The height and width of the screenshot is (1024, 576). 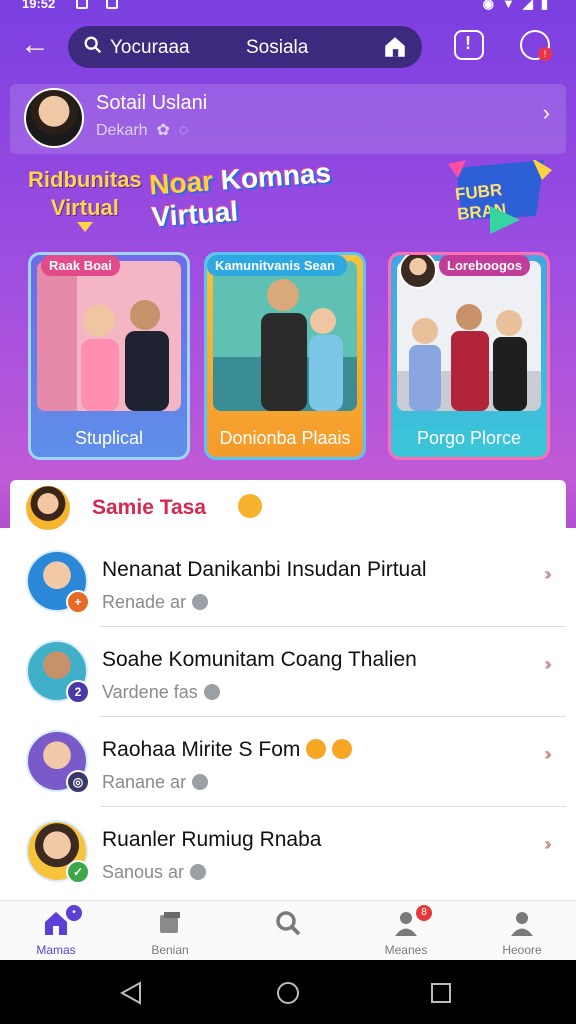 What do you see at coordinates (500, 197) in the screenshot?
I see `banner-badge: FUBR BRAN` at bounding box center [500, 197].